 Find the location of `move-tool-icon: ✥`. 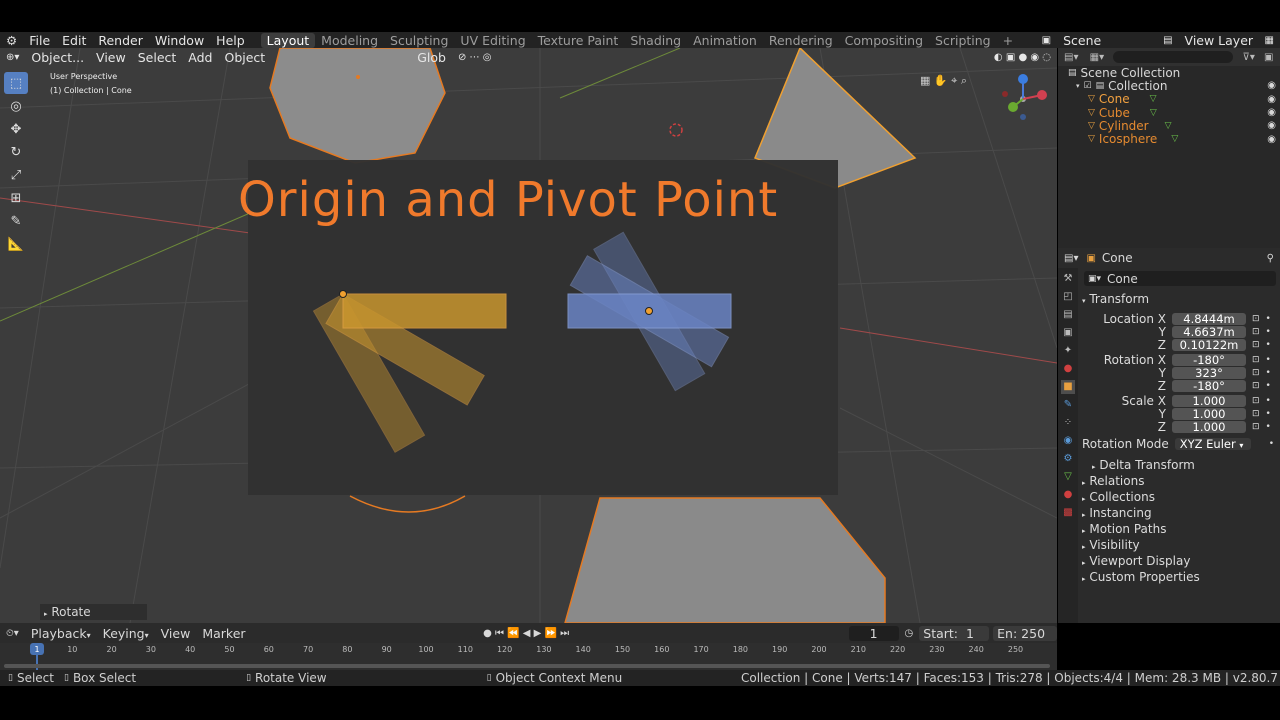

move-tool-icon: ✥ is located at coordinates (16, 129).